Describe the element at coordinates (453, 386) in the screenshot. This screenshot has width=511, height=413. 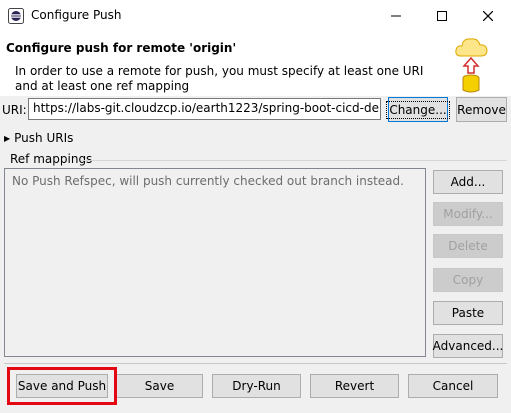
I see `cancel-button: Cancel` at that location.